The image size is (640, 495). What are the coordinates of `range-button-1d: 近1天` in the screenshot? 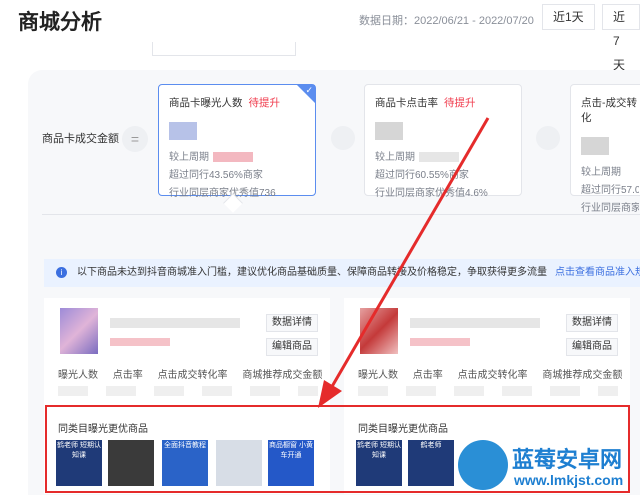 It's located at (568, 17).